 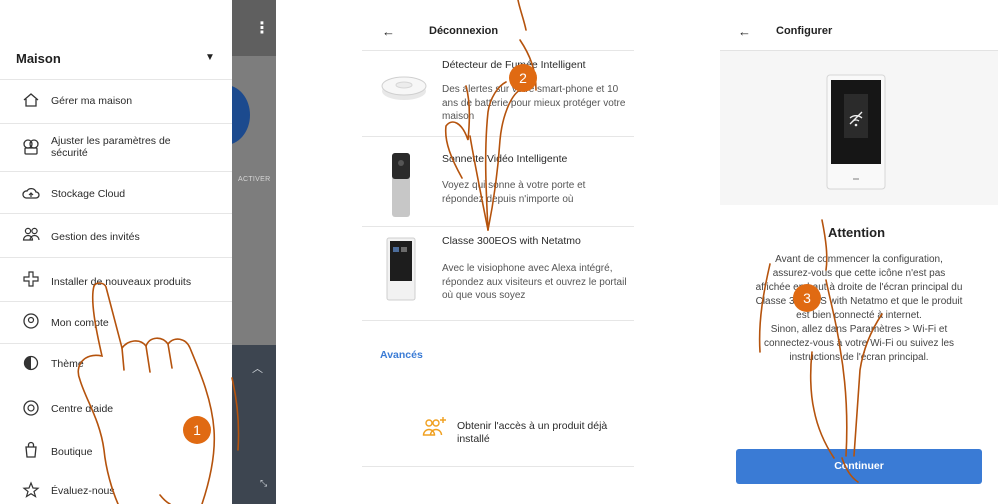 I want to click on step-marker-3: 3, so click(x=807, y=298).